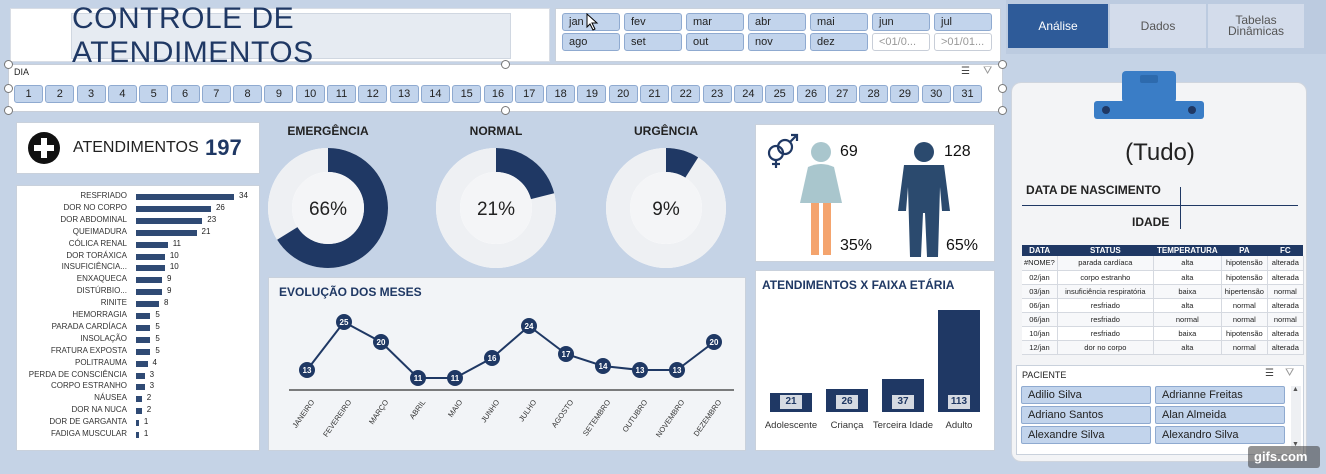 The height and width of the screenshot is (474, 1326). I want to click on month-nov: nov, so click(777, 42).